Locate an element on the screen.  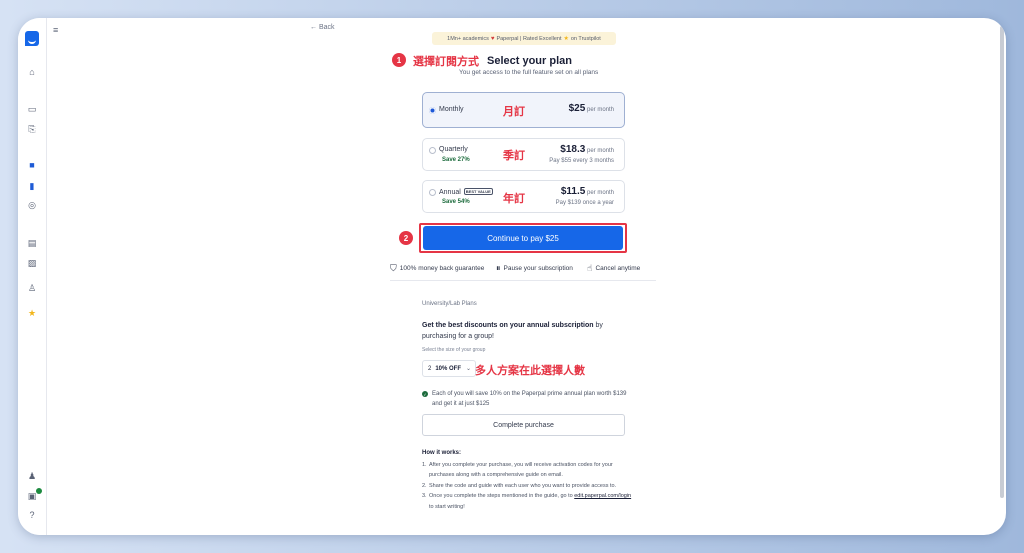
feature-label: 100% money back guarantee is located at coordinates (442, 268).